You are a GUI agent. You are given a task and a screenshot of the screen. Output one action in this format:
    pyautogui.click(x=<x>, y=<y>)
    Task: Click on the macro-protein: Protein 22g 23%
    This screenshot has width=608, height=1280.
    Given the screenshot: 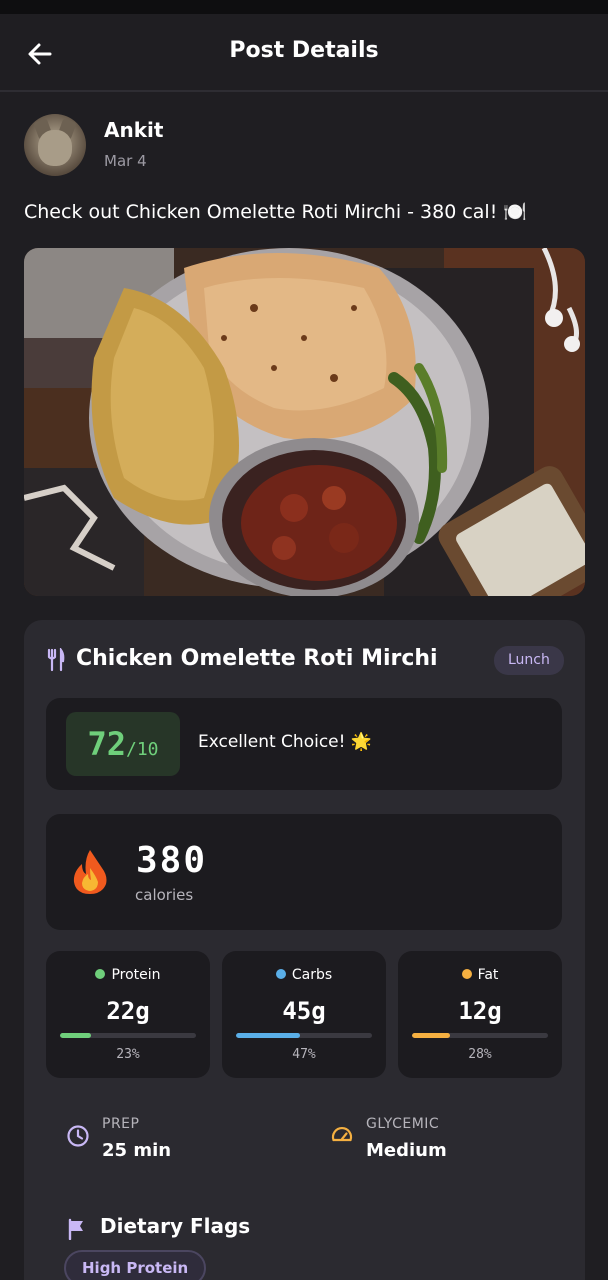 What is the action you would take?
    pyautogui.click(x=128, y=1014)
    